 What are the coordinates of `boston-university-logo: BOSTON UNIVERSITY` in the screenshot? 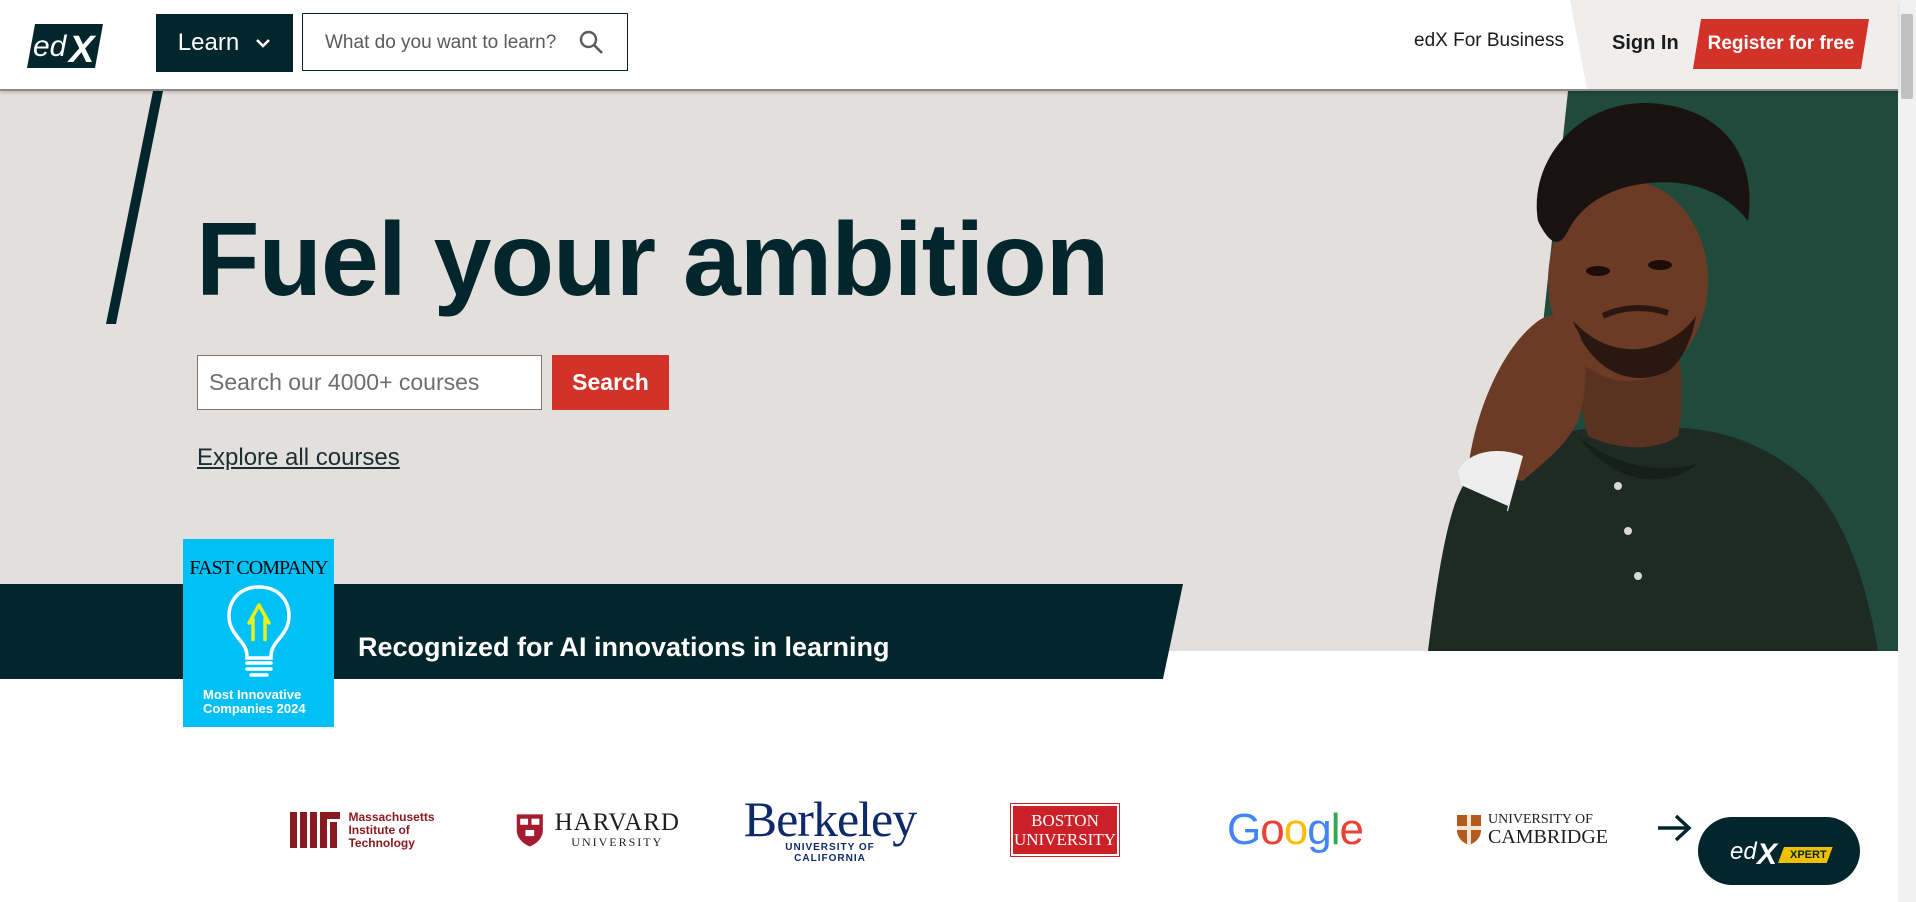 It's located at (1065, 830).